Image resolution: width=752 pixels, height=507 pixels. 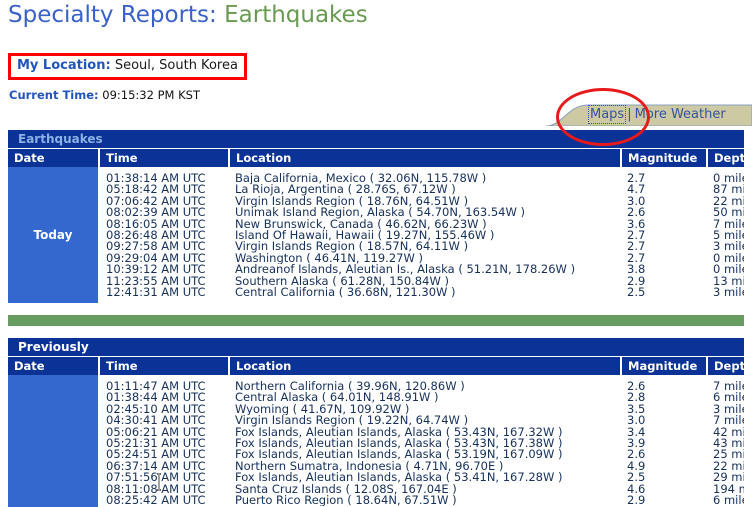 I want to click on cell-depth: 22 miles, so click(x=728, y=466).